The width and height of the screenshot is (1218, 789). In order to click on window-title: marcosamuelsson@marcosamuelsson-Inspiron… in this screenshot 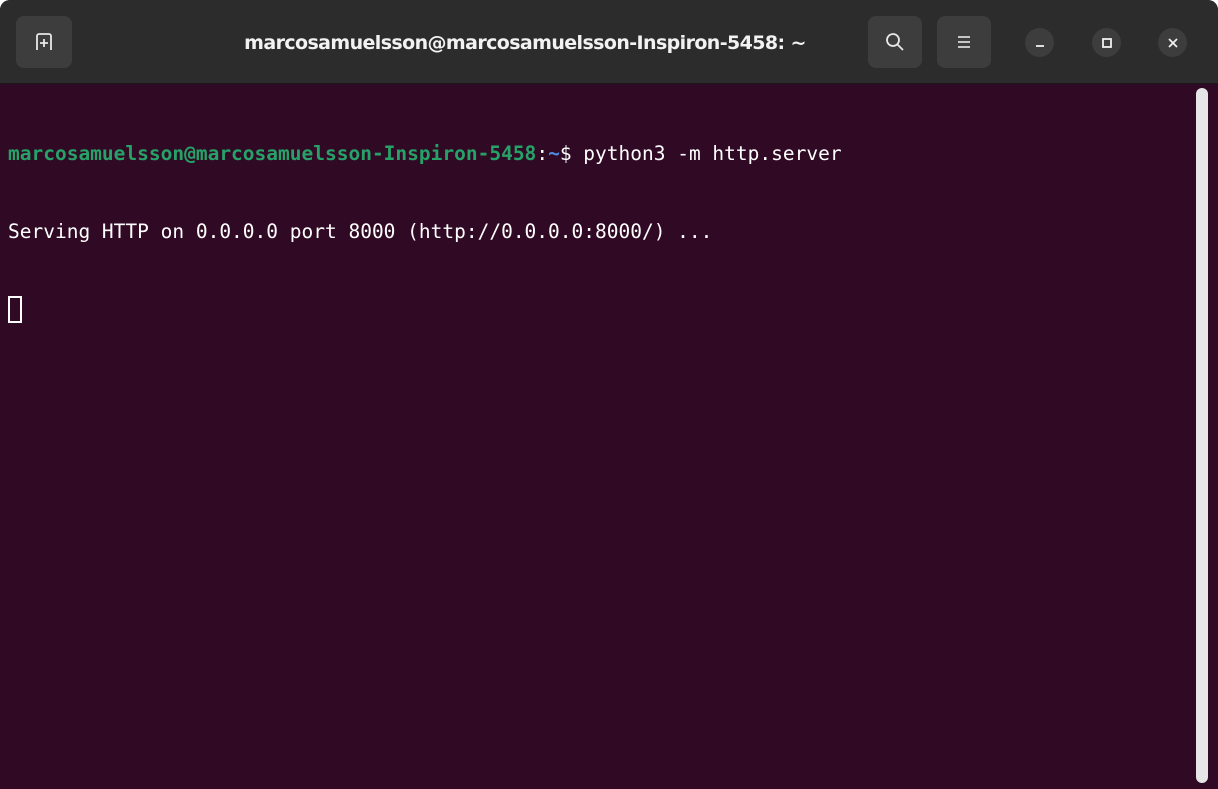, I will do `click(525, 43)`.